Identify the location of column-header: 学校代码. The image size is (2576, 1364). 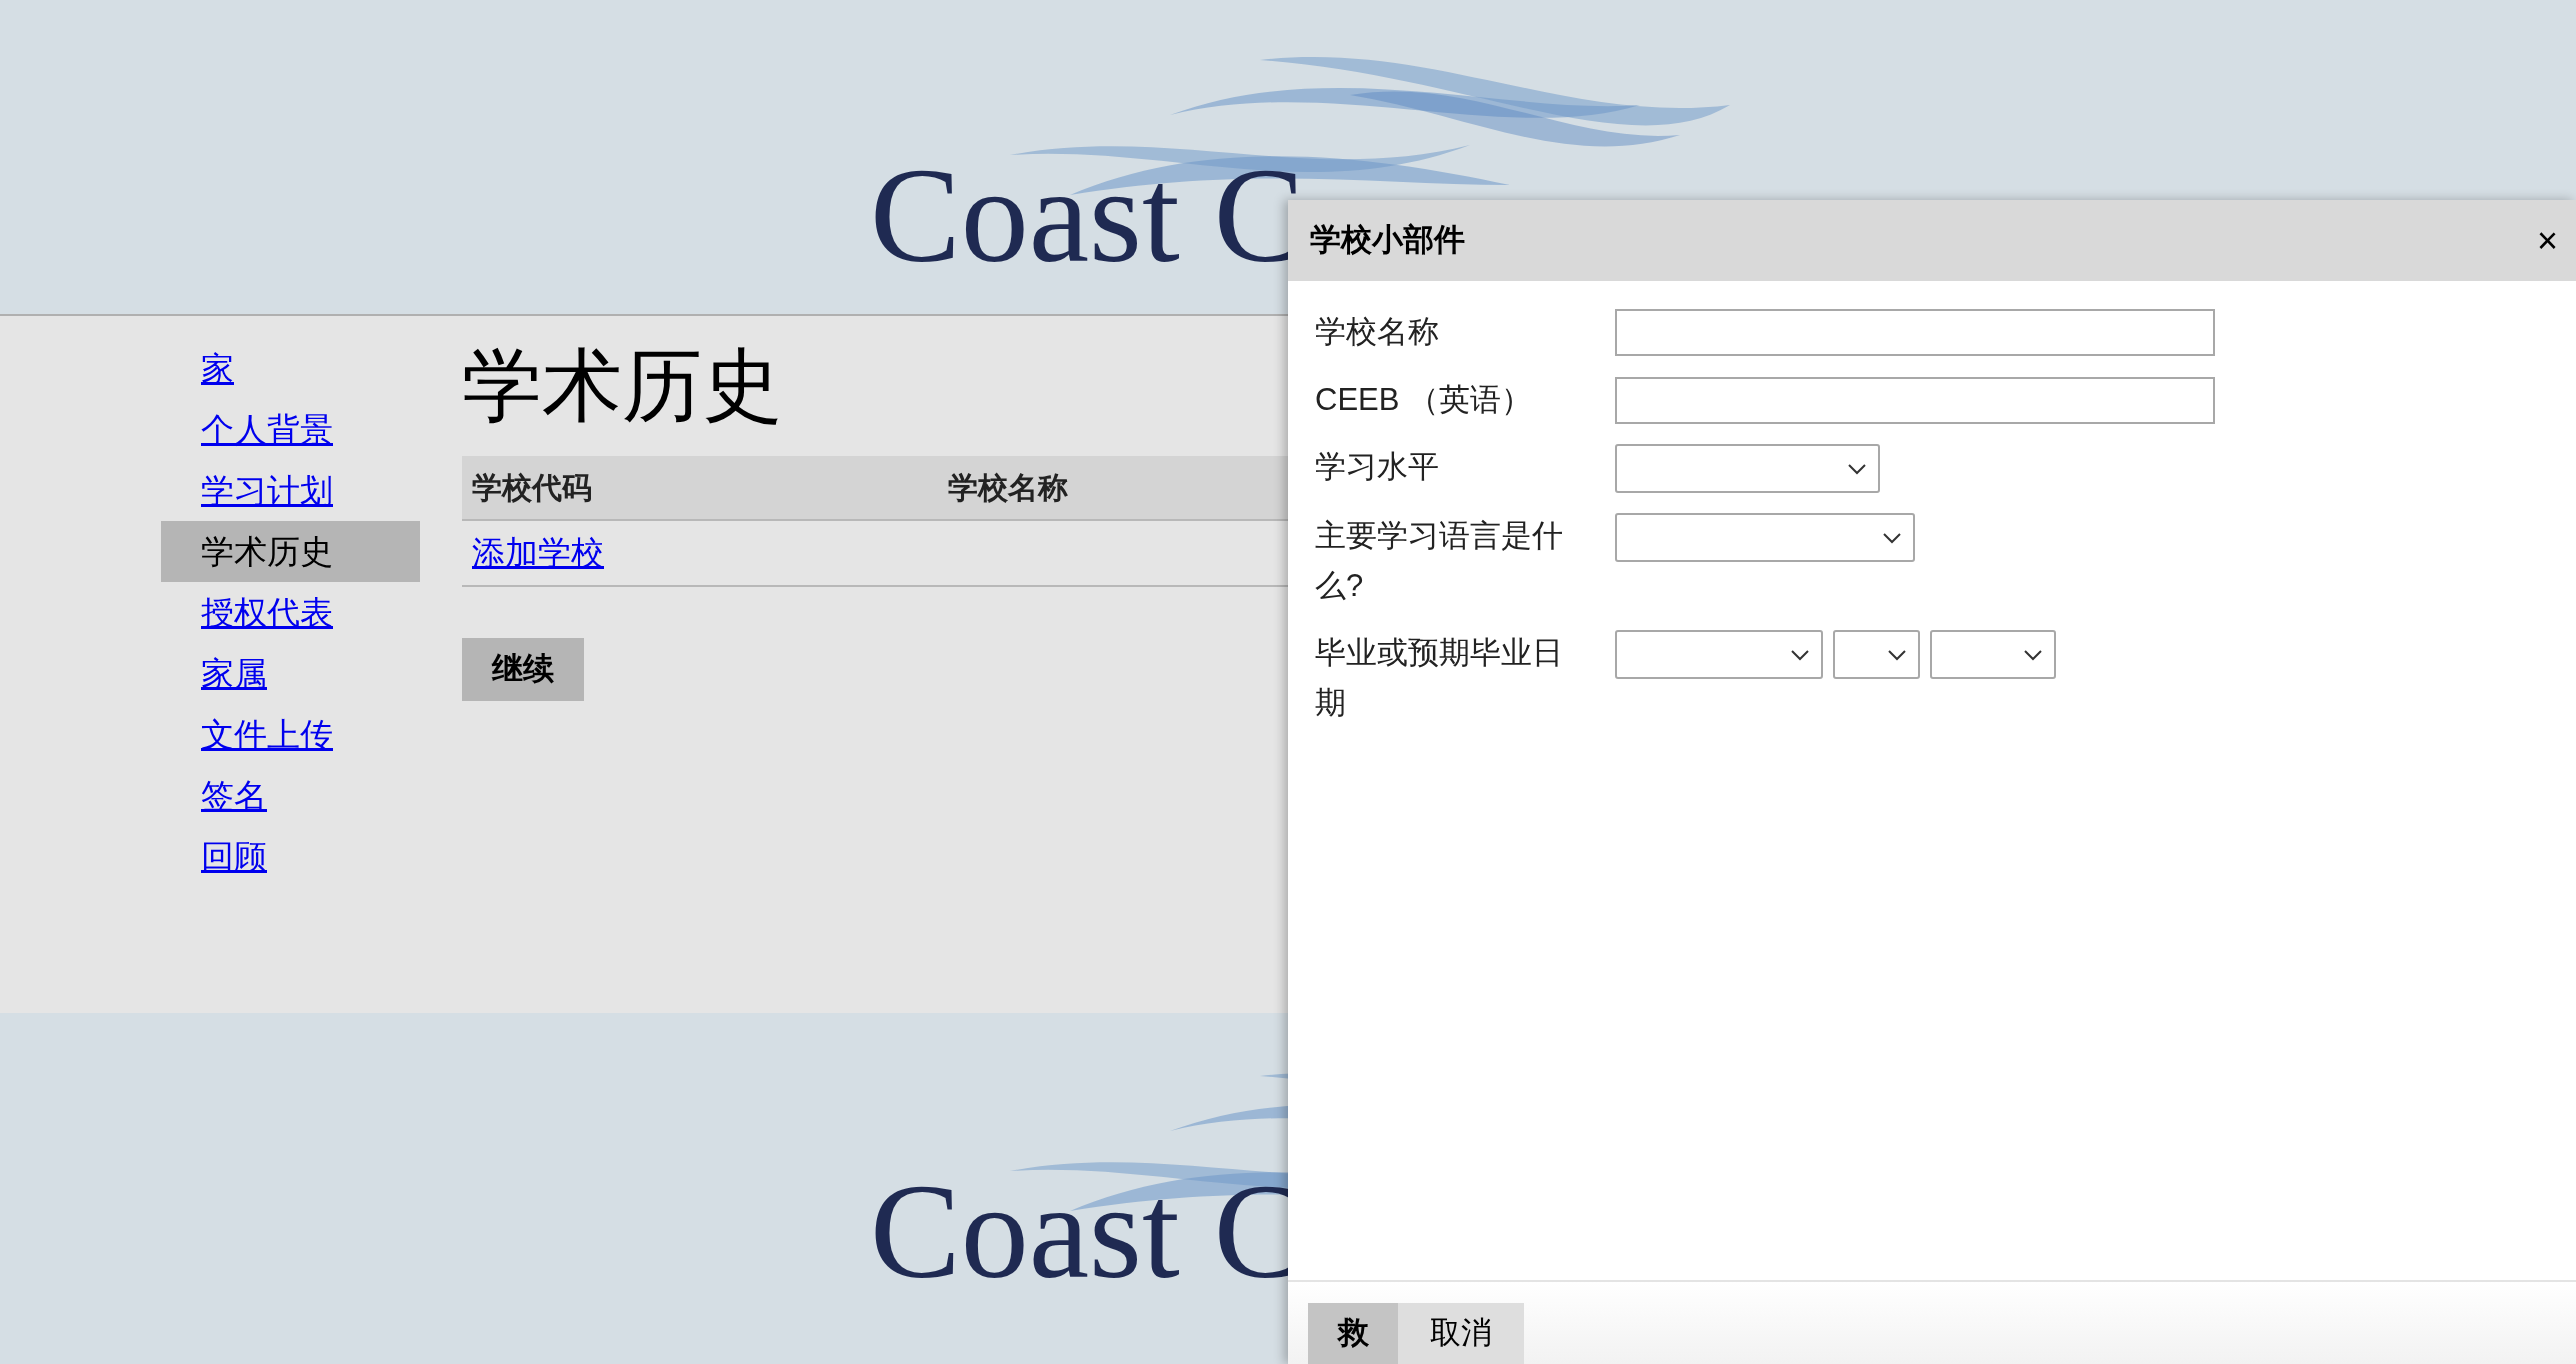
(532, 488).